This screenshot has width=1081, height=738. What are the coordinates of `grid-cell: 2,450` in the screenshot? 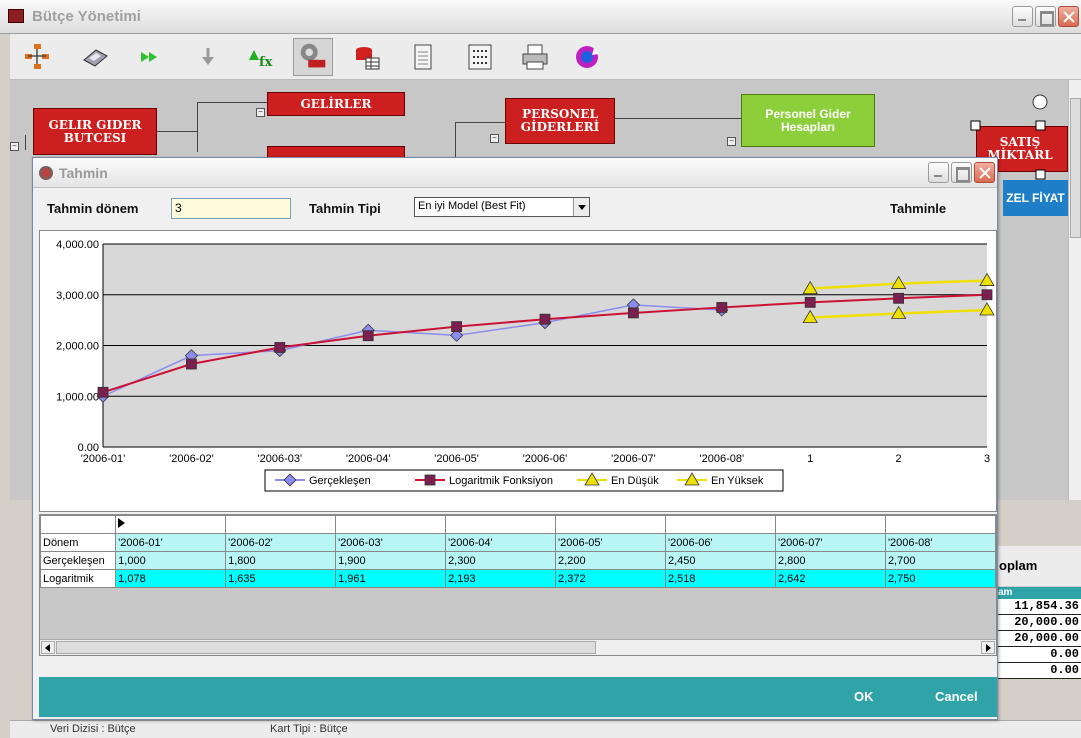 It's located at (720, 560).